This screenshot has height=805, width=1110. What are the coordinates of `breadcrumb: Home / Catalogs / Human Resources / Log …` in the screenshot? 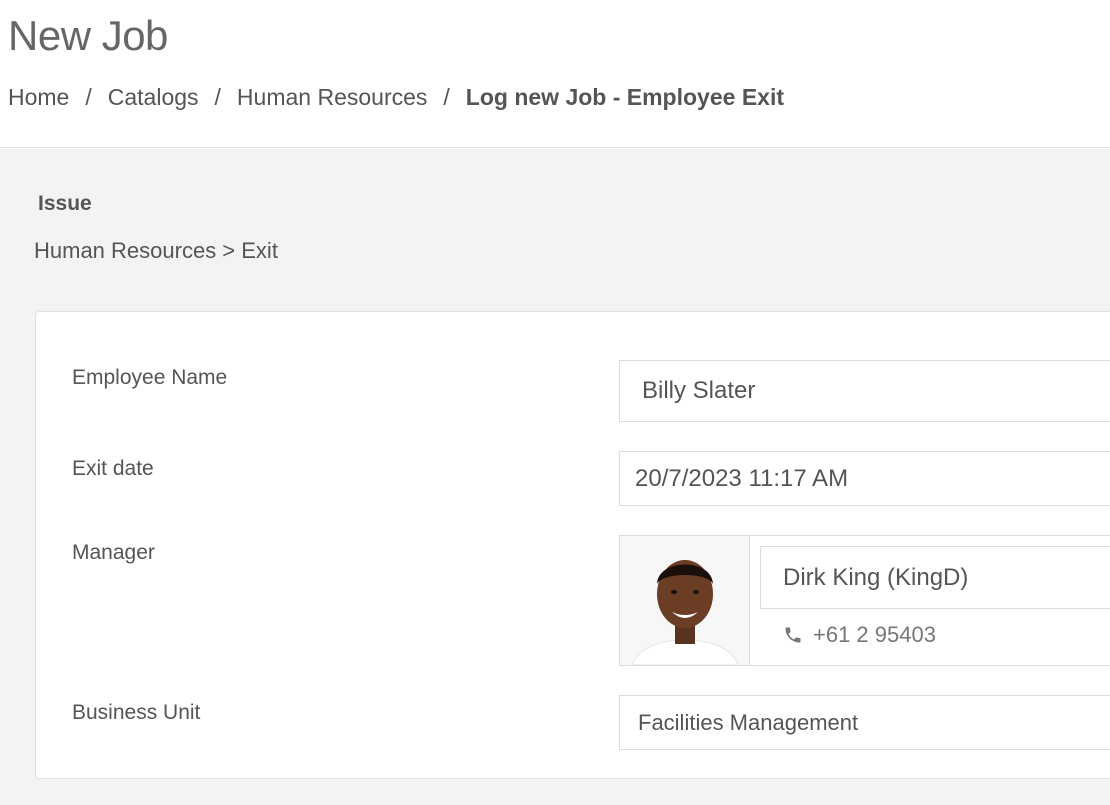 It's located at (396, 97).